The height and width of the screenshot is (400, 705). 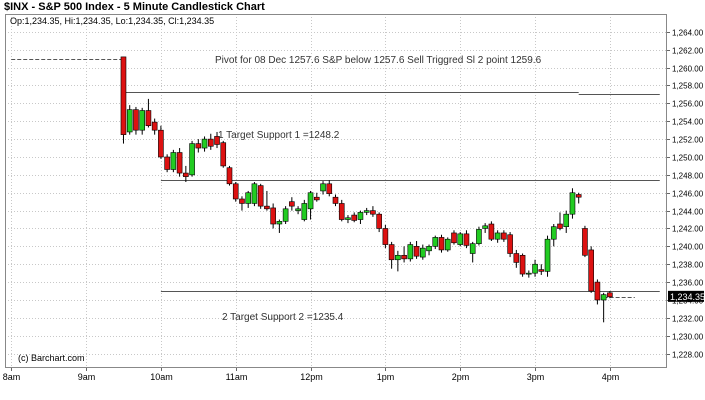 What do you see at coordinates (536, 377) in the screenshot?
I see `x-tick-label: 3pm` at bounding box center [536, 377].